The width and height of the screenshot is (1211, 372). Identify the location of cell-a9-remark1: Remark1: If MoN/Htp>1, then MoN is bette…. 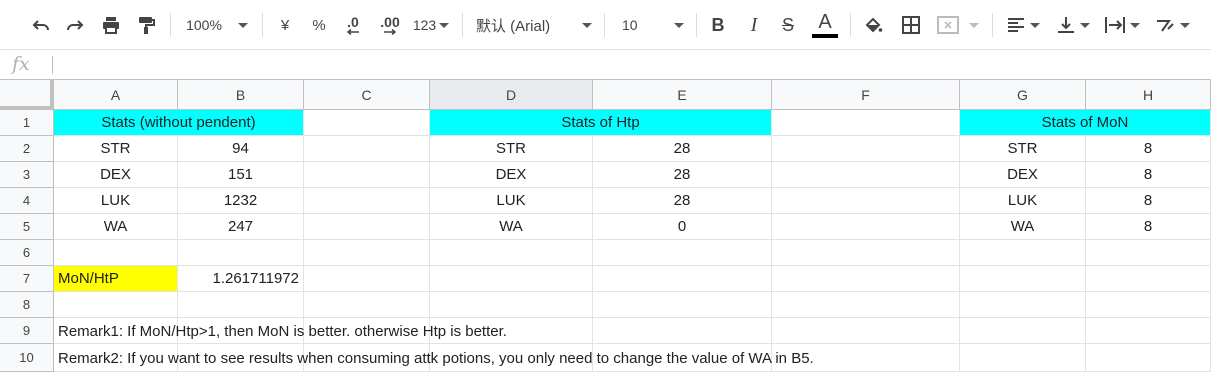
(504, 331).